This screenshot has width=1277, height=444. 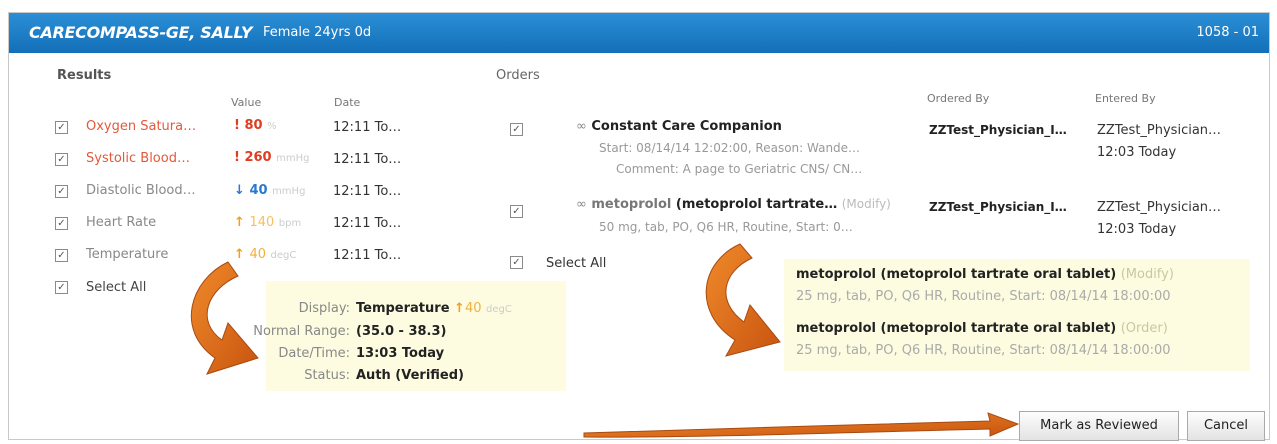 I want to click on patient-demographics: Female 24yrs 0d, so click(x=317, y=32).